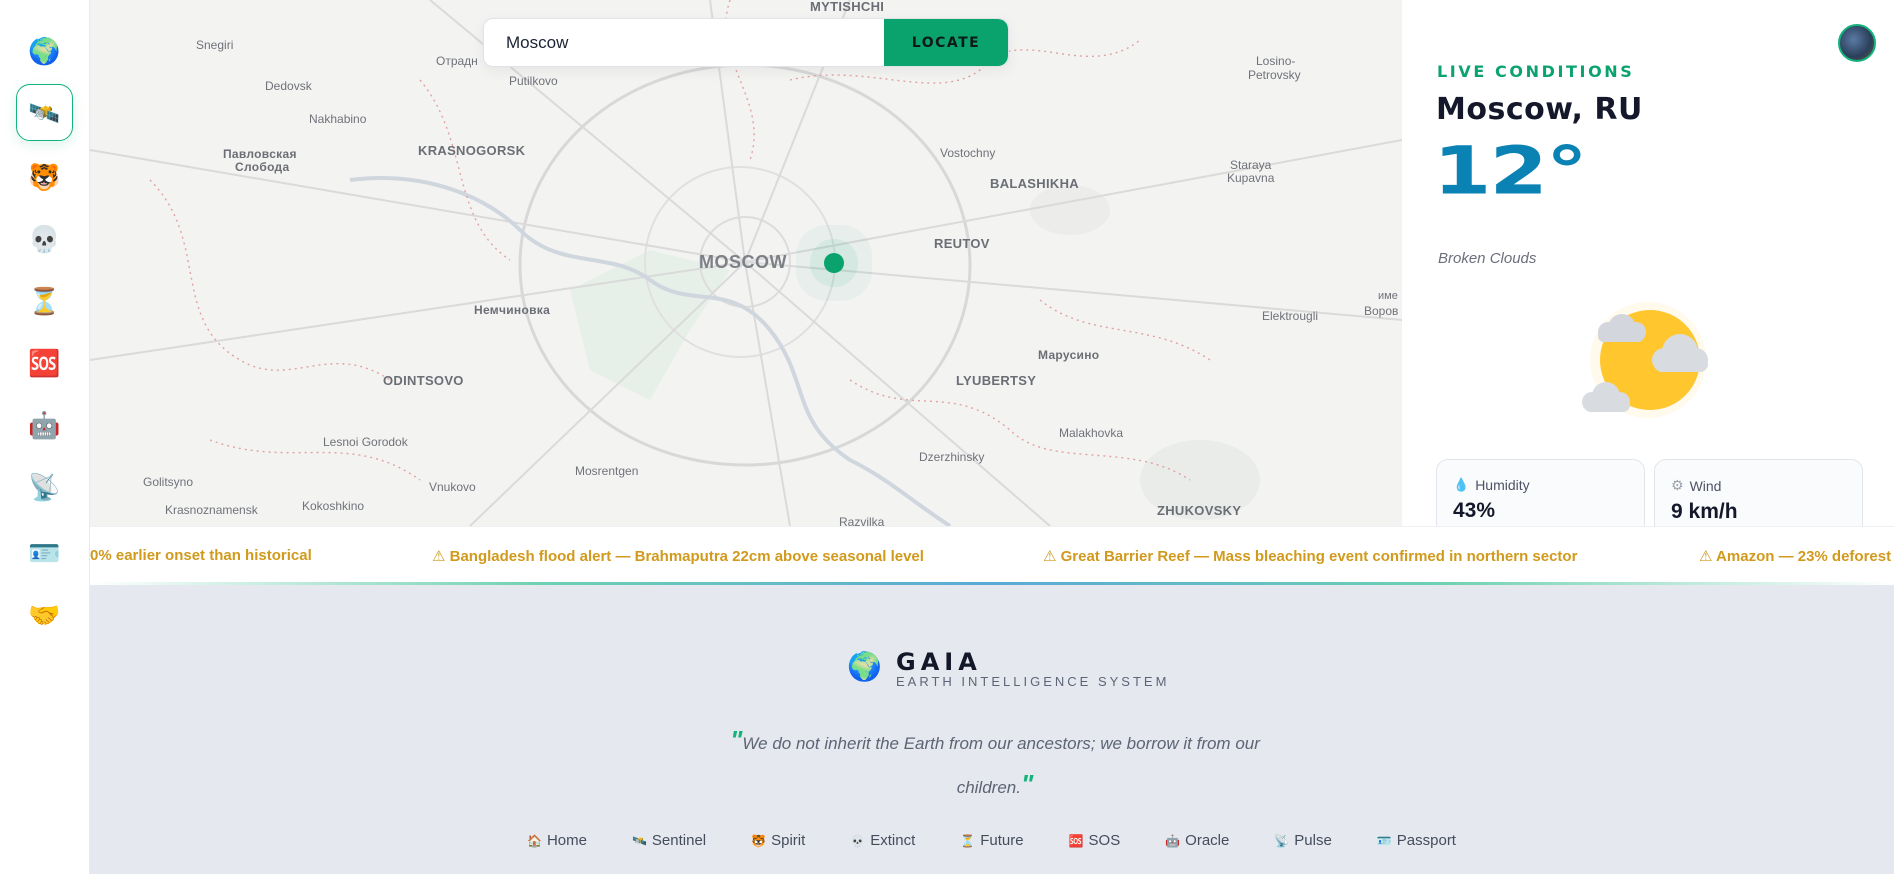 The height and width of the screenshot is (874, 1894). Describe the element at coordinates (512, 310) in the screenshot. I see `map-label-nemchinovka: Немчиновка` at that location.